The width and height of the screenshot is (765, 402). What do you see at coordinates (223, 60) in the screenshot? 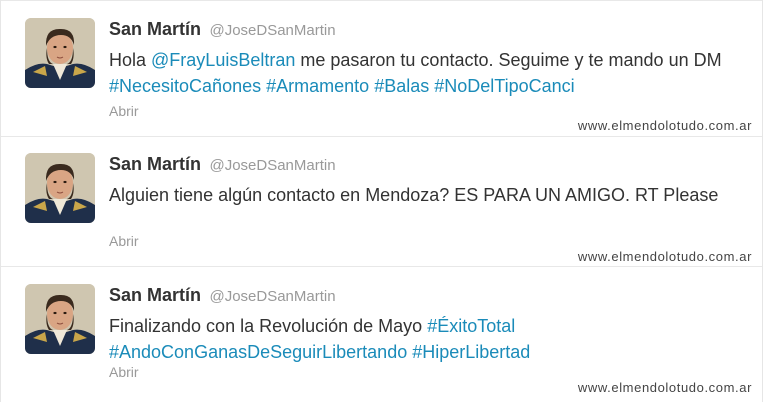
I see `mention-link: @FrayLuisBeltran` at bounding box center [223, 60].